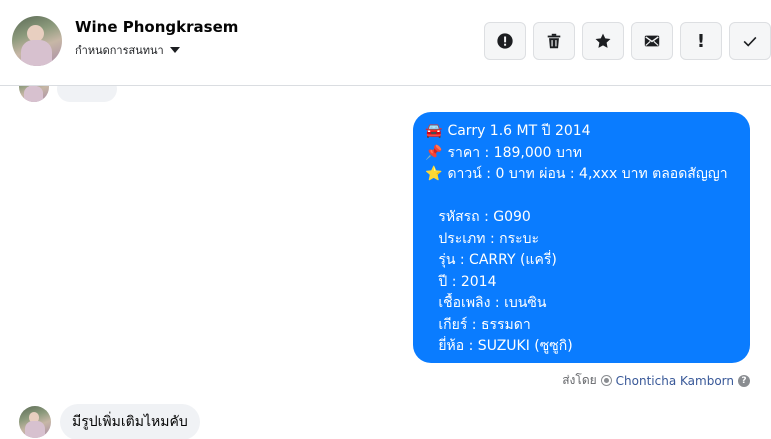 The width and height of the screenshot is (771, 439). What do you see at coordinates (581, 132) in the screenshot?
I see `message-line: 🚘 Carry 1.6 MT ปี 2014` at bounding box center [581, 132].